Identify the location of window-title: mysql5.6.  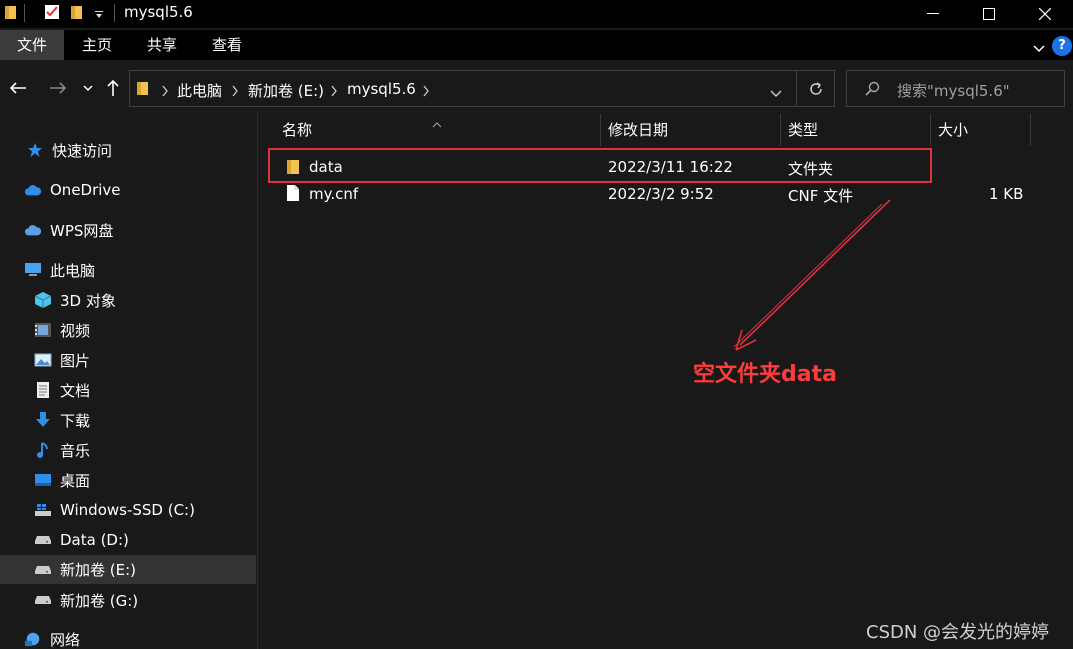
(158, 12).